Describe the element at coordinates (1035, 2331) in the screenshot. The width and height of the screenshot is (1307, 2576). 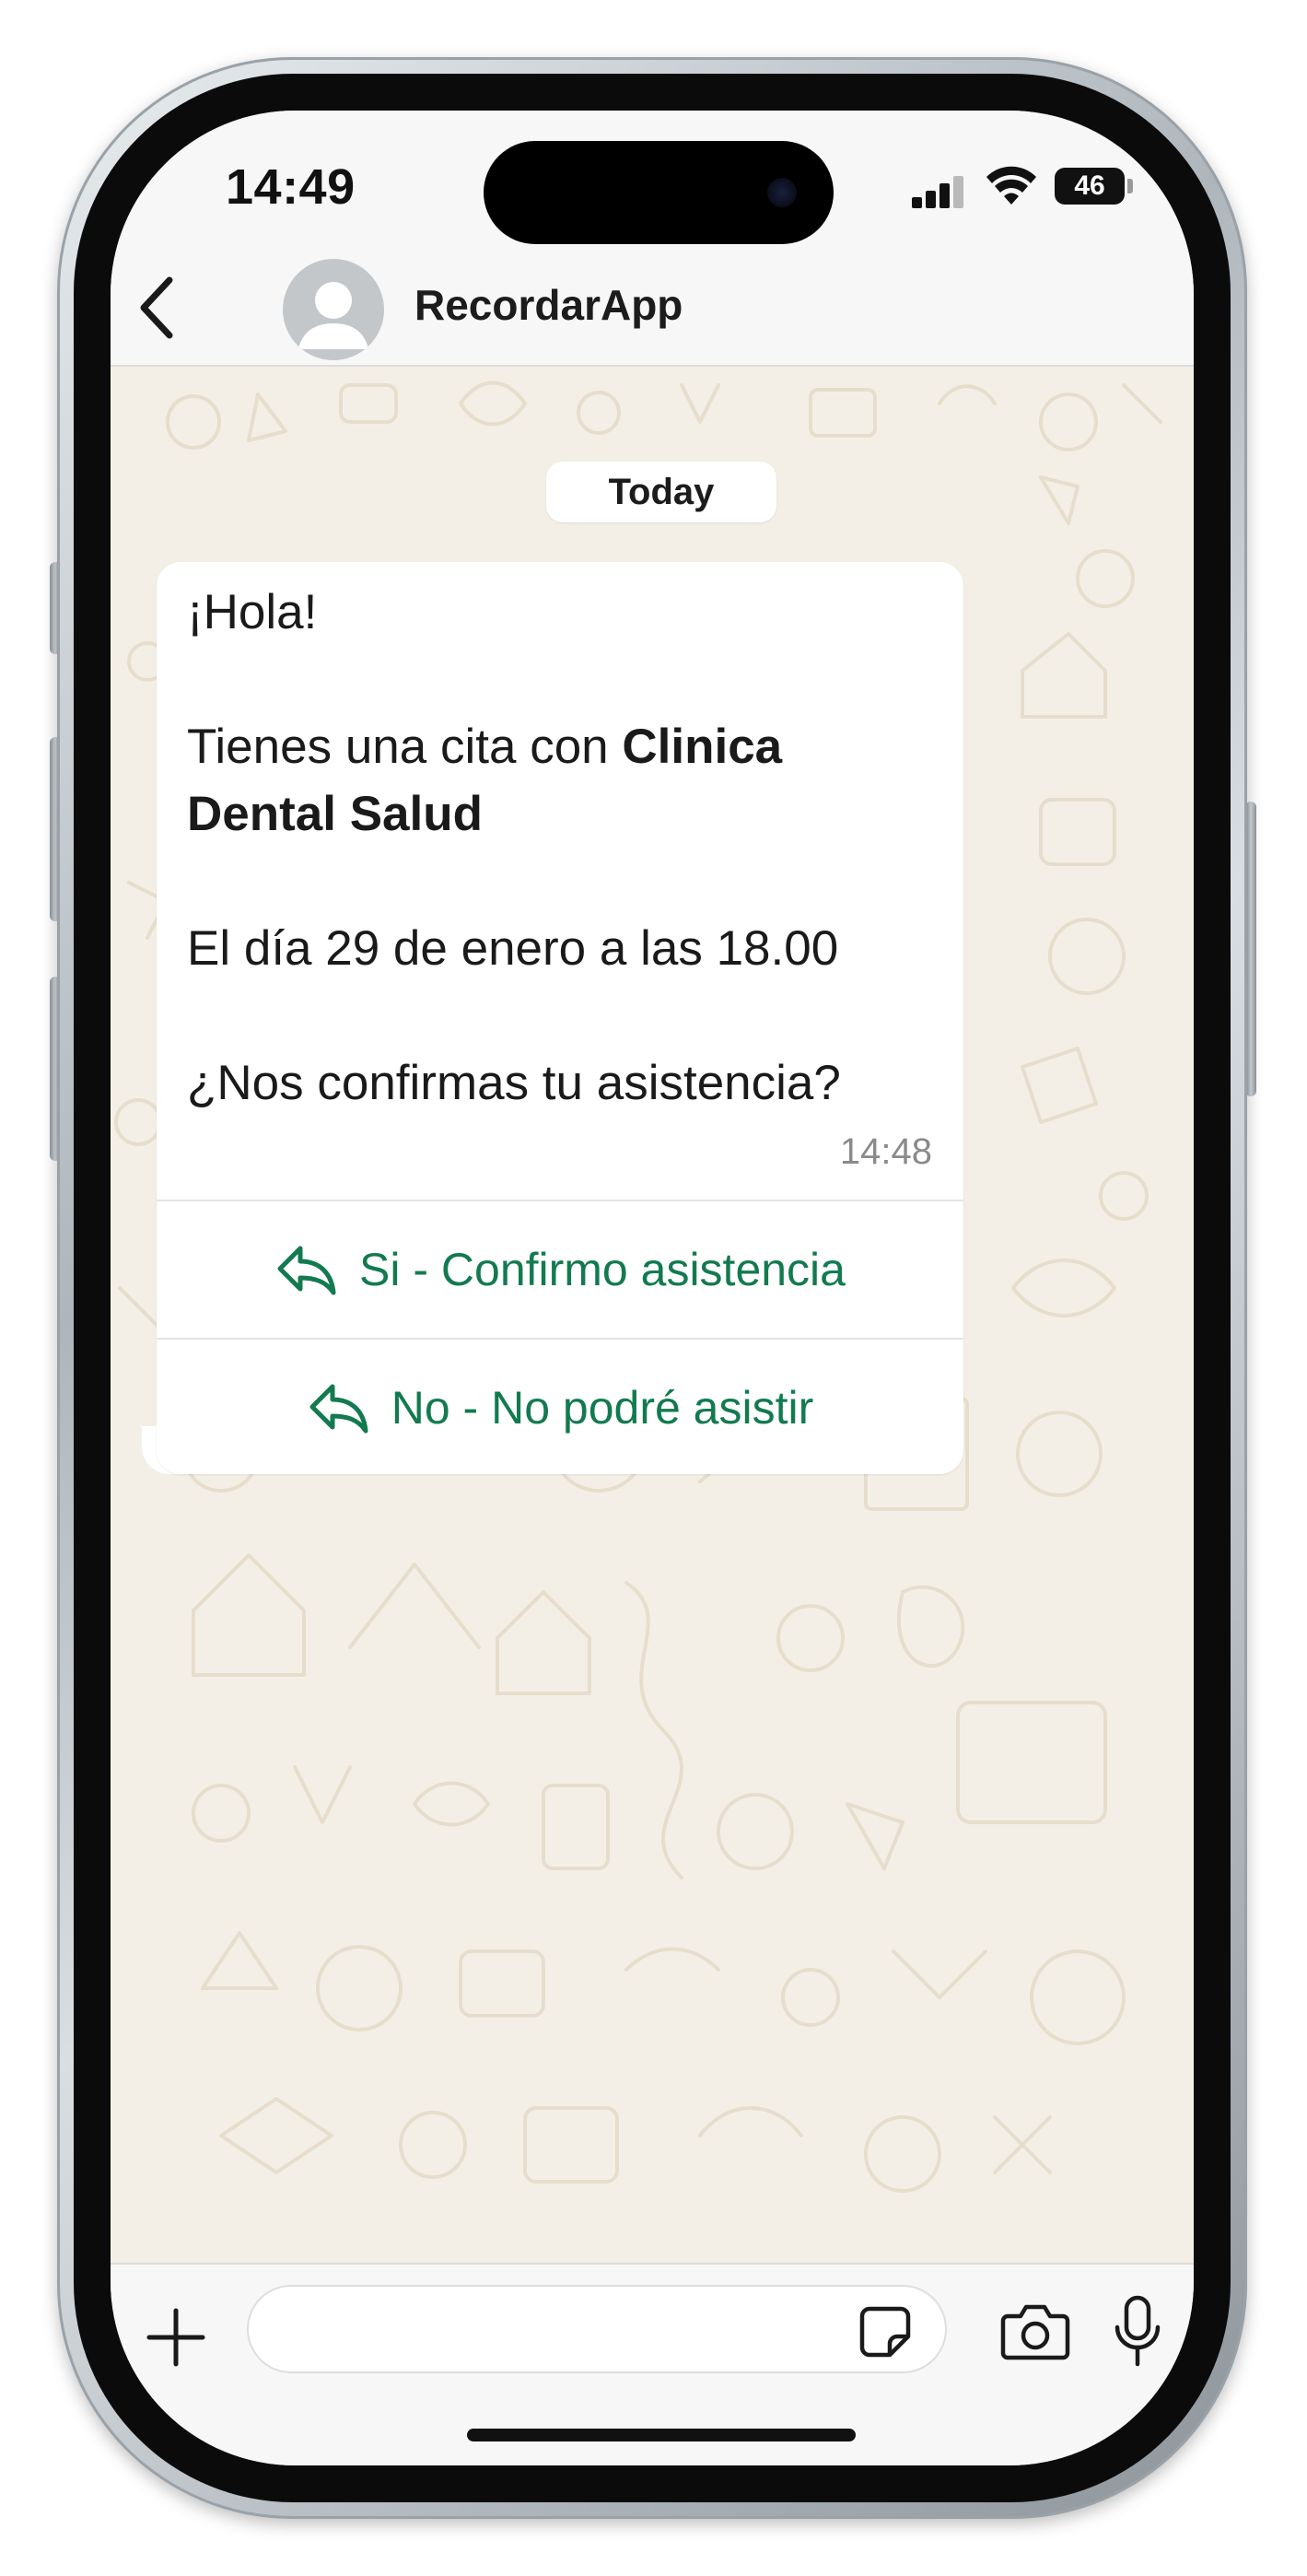
I see `camera-icon` at that location.